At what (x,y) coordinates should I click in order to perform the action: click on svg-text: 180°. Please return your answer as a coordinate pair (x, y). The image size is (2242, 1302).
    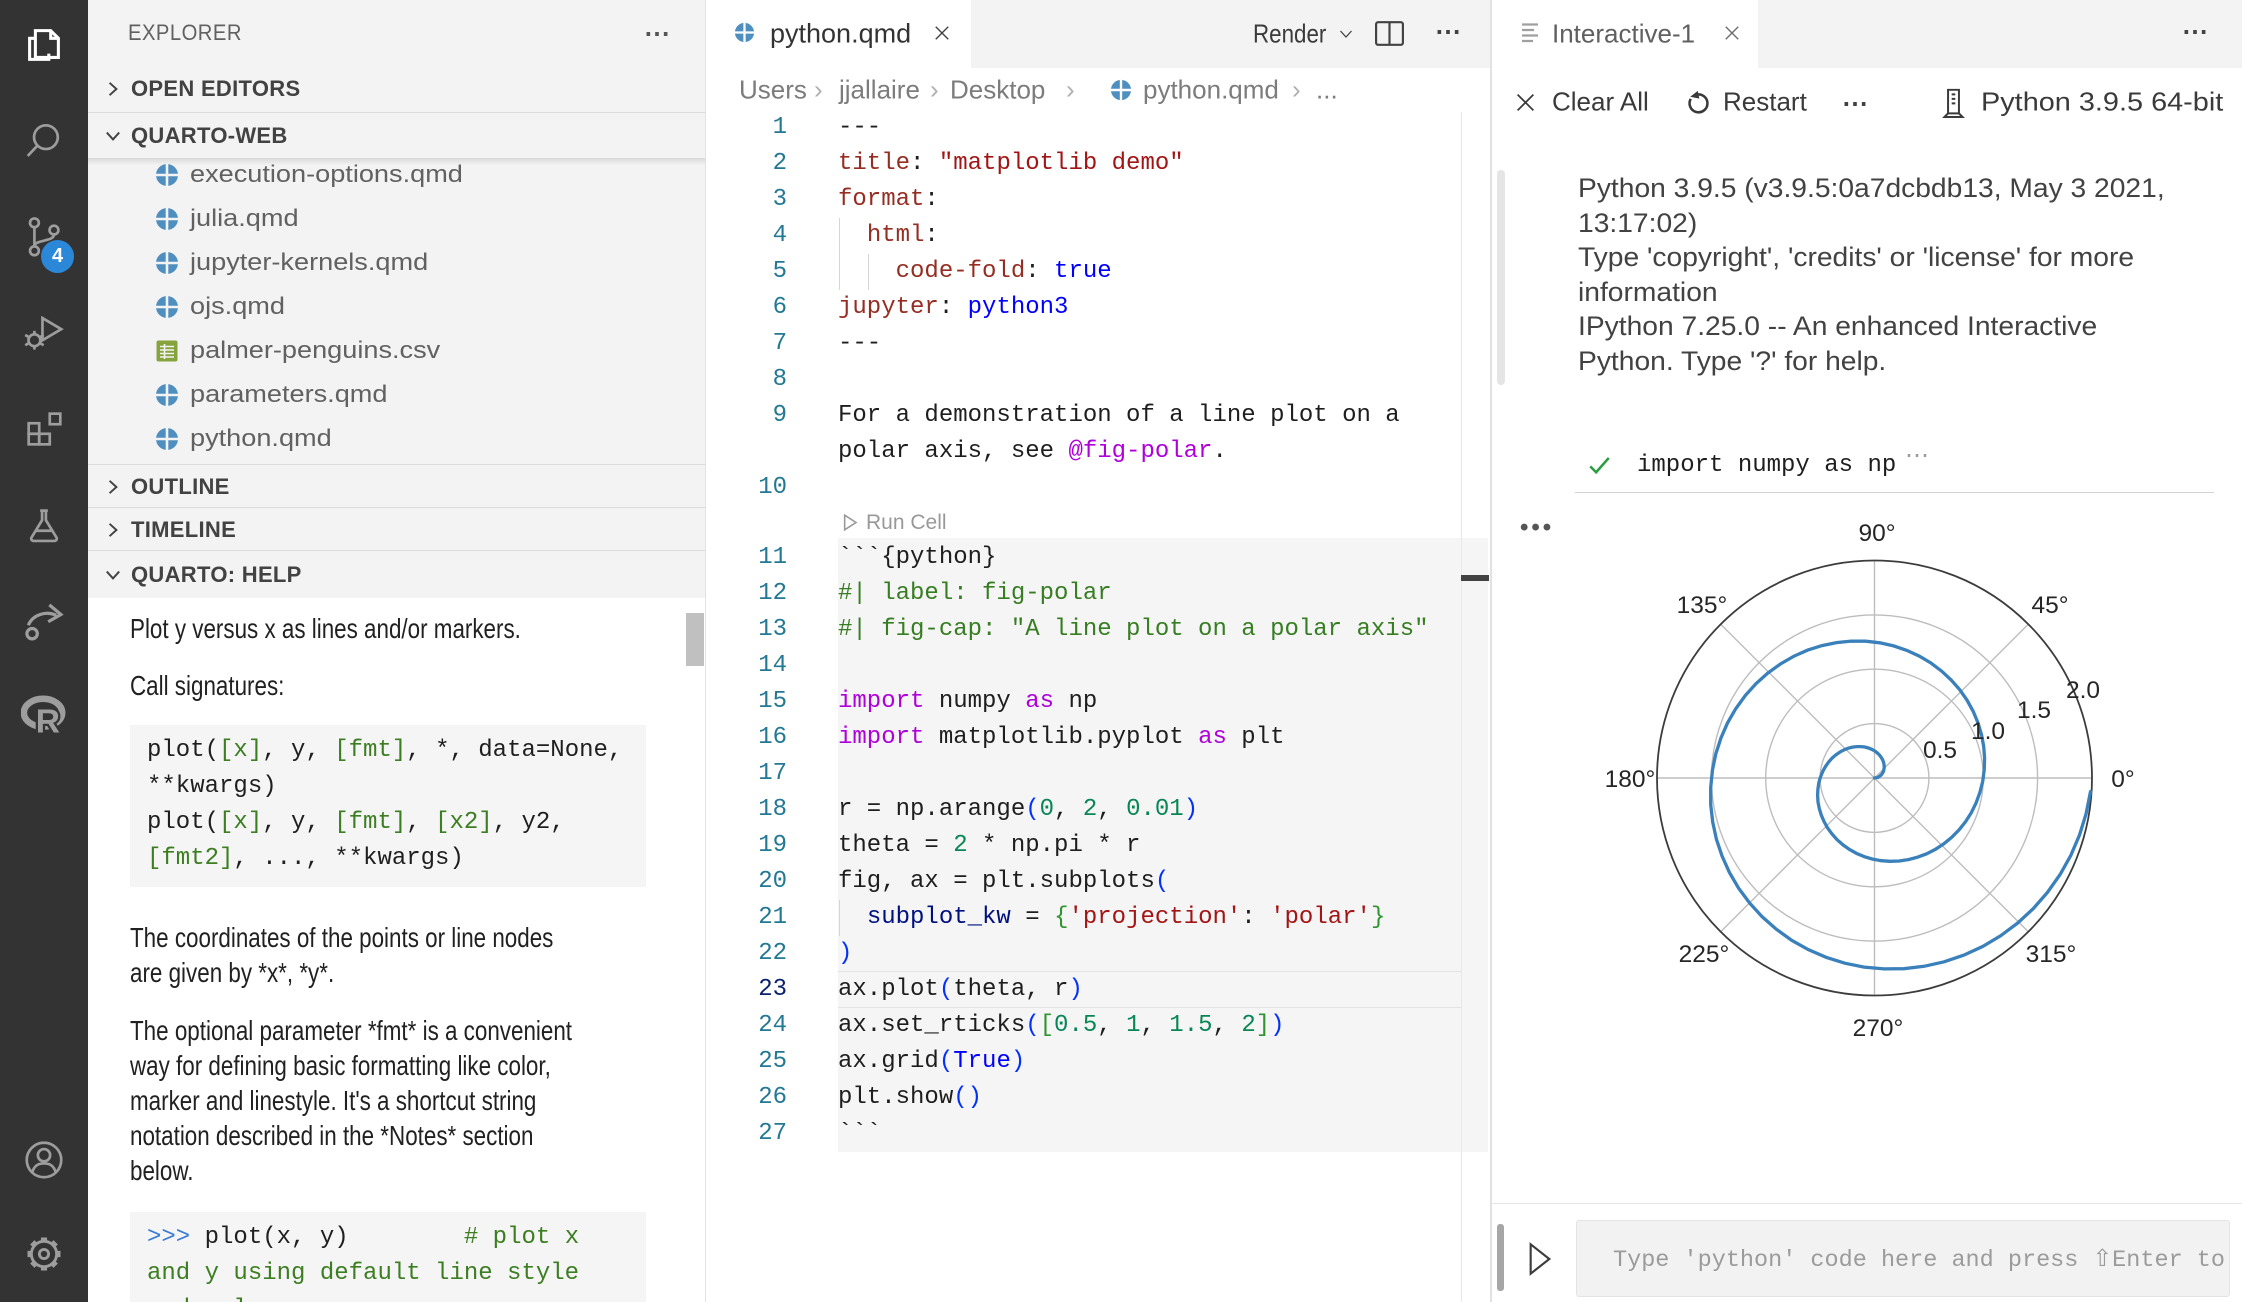
    Looking at the image, I should click on (1630, 779).